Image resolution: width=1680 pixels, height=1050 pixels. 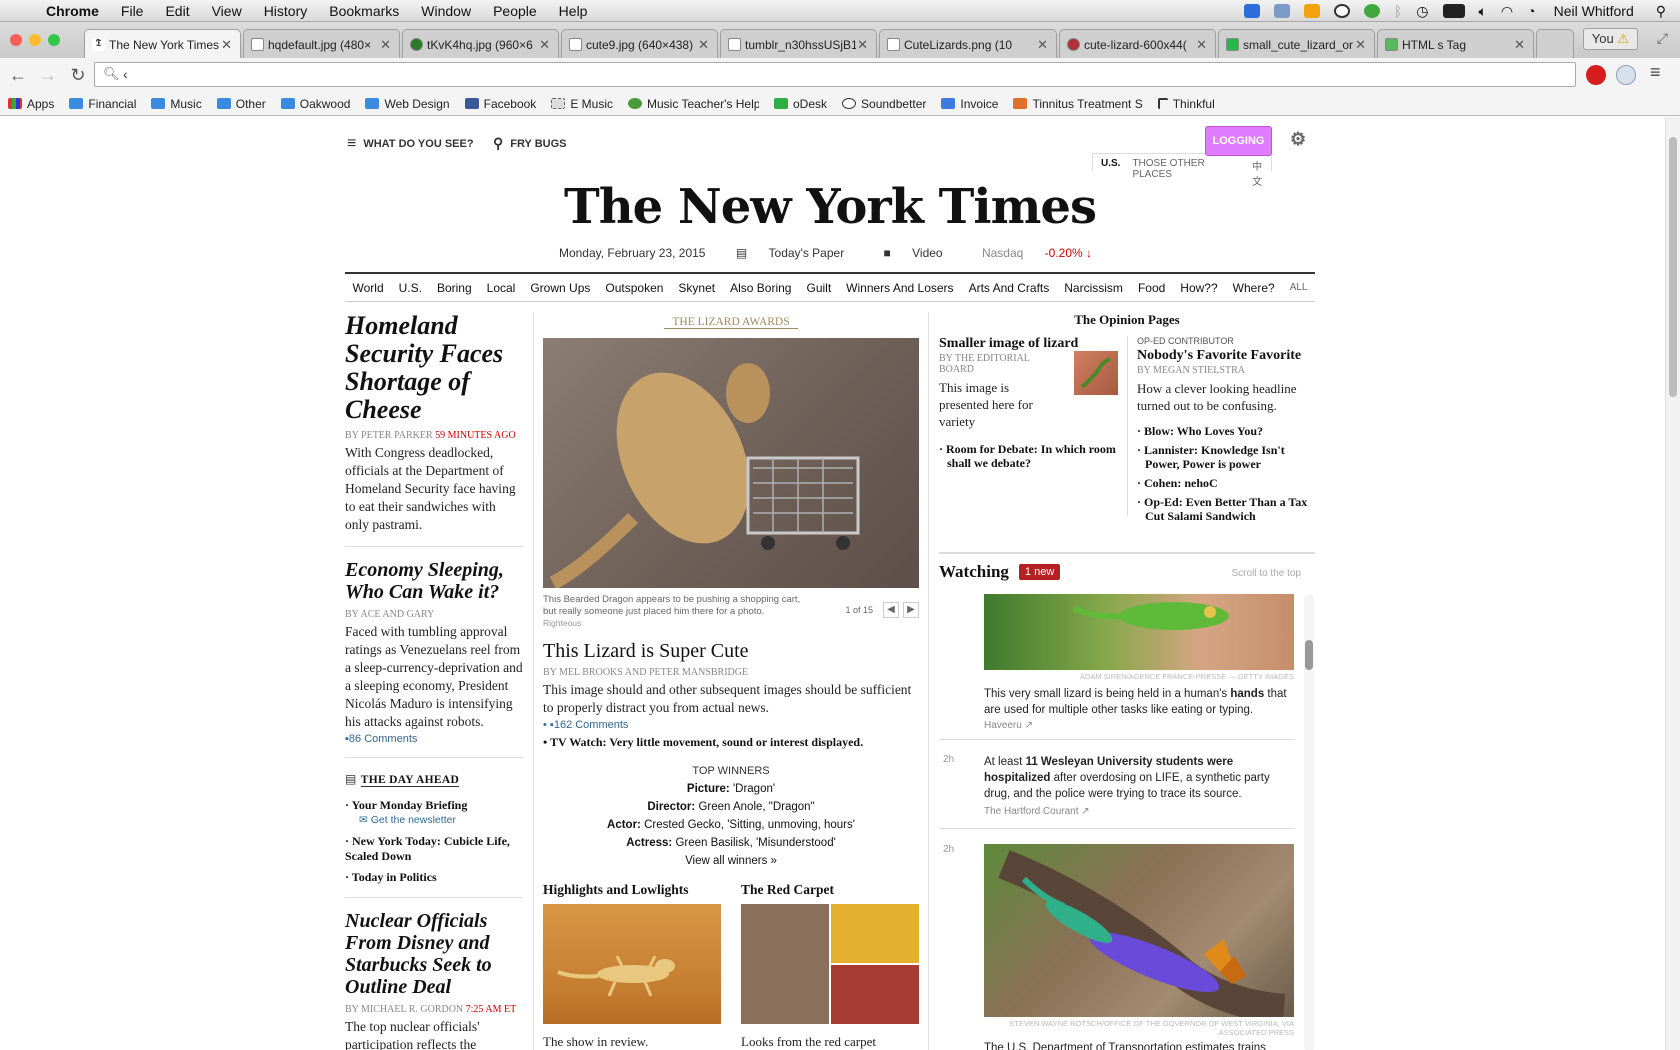 I want to click on day-ahead-item: · Your Monday Briefing, so click(x=434, y=805).